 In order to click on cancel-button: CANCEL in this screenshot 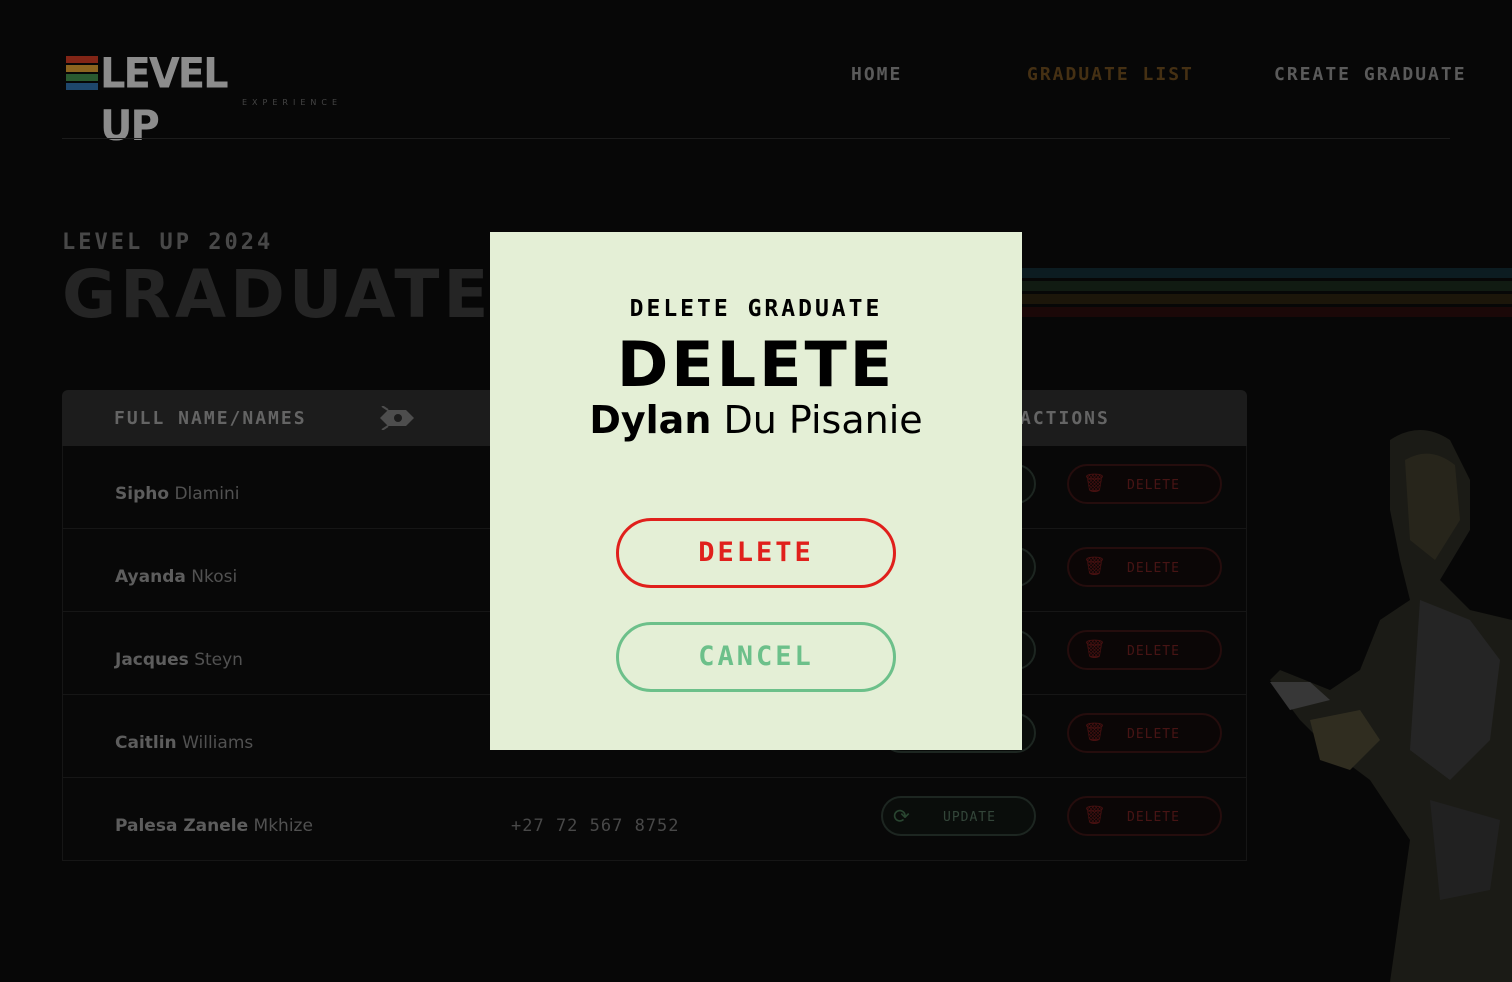, I will do `click(756, 657)`.